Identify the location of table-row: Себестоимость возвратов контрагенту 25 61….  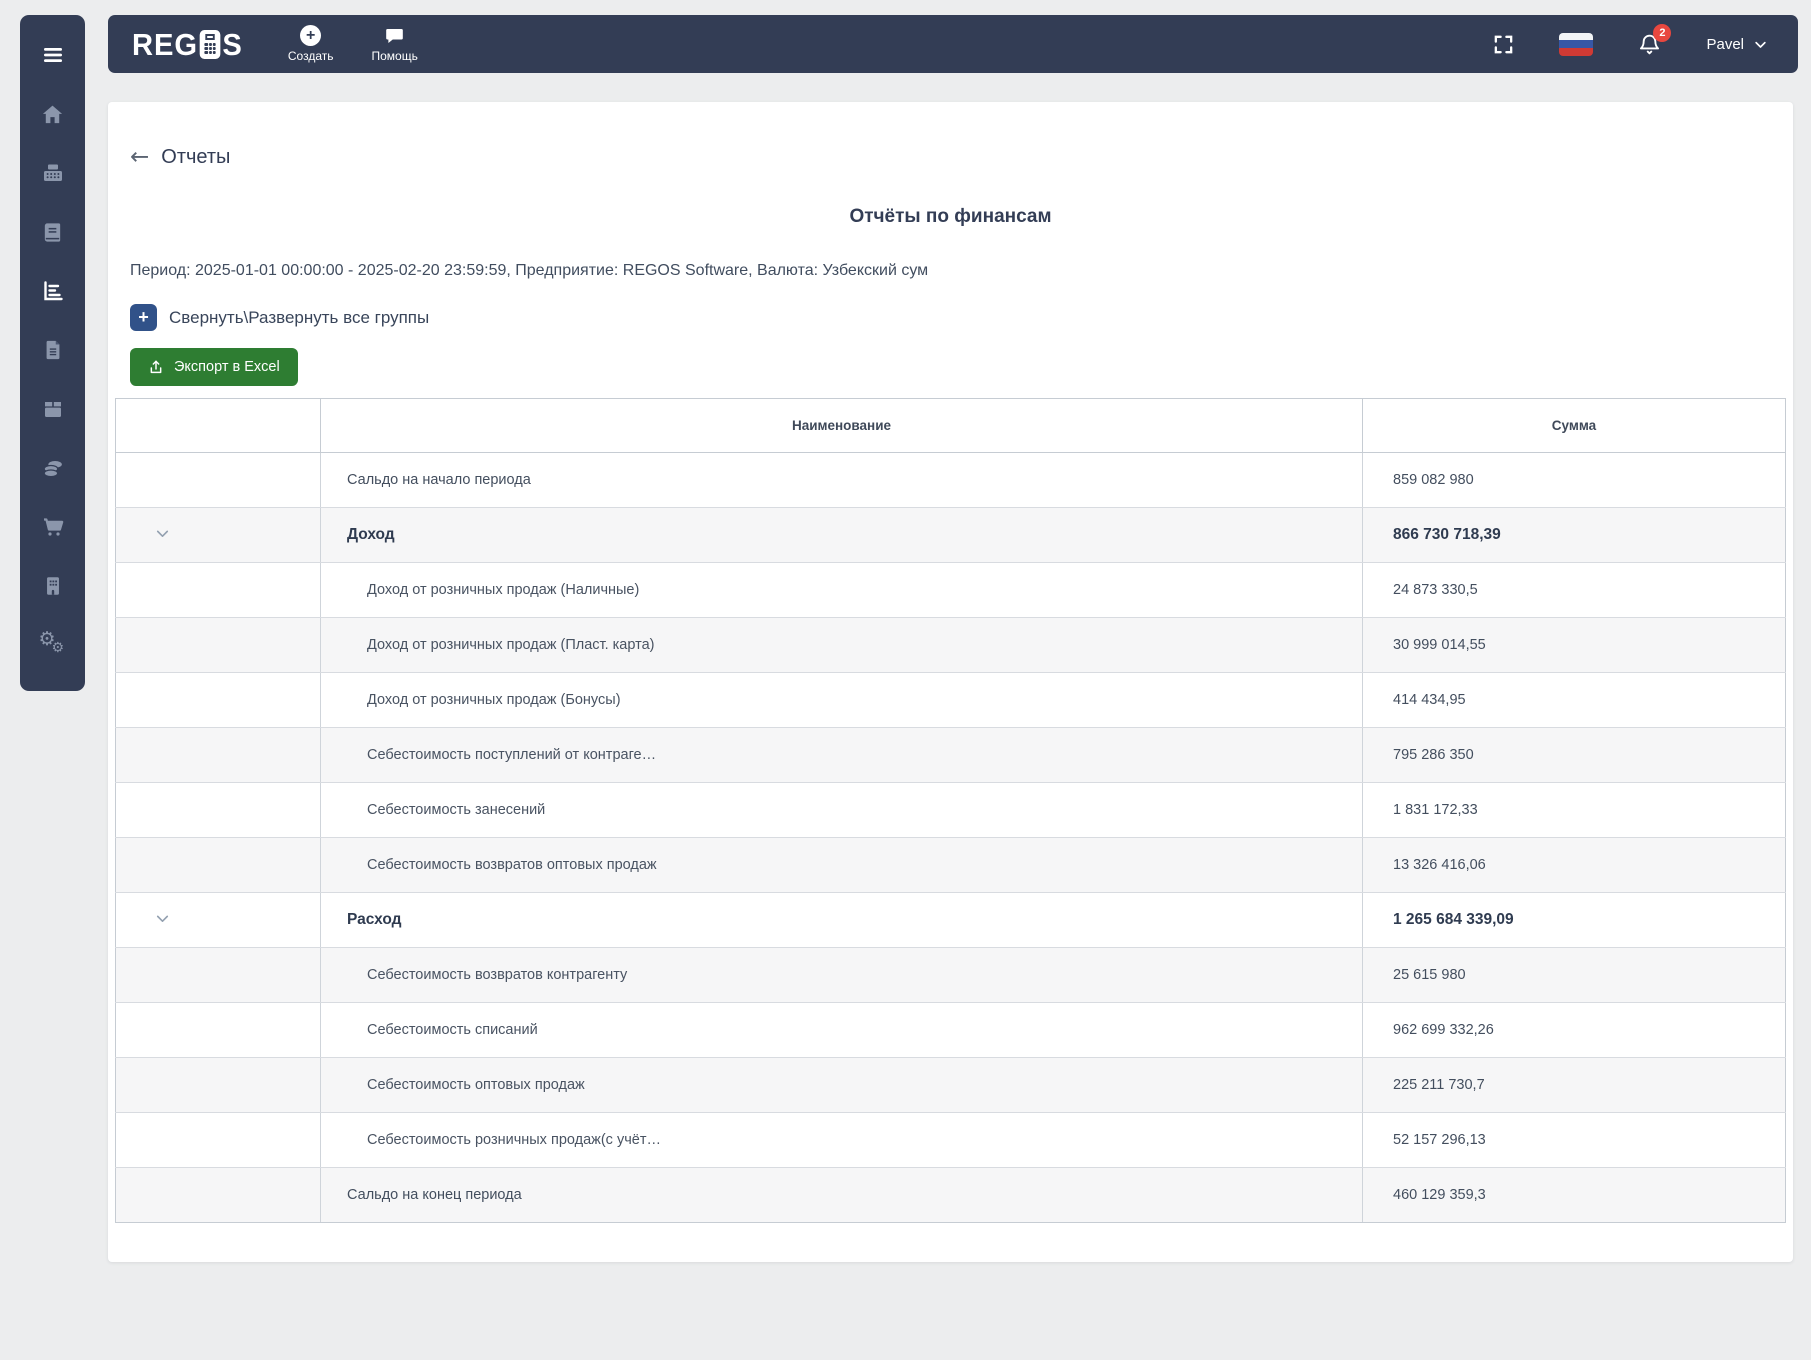
(950, 975).